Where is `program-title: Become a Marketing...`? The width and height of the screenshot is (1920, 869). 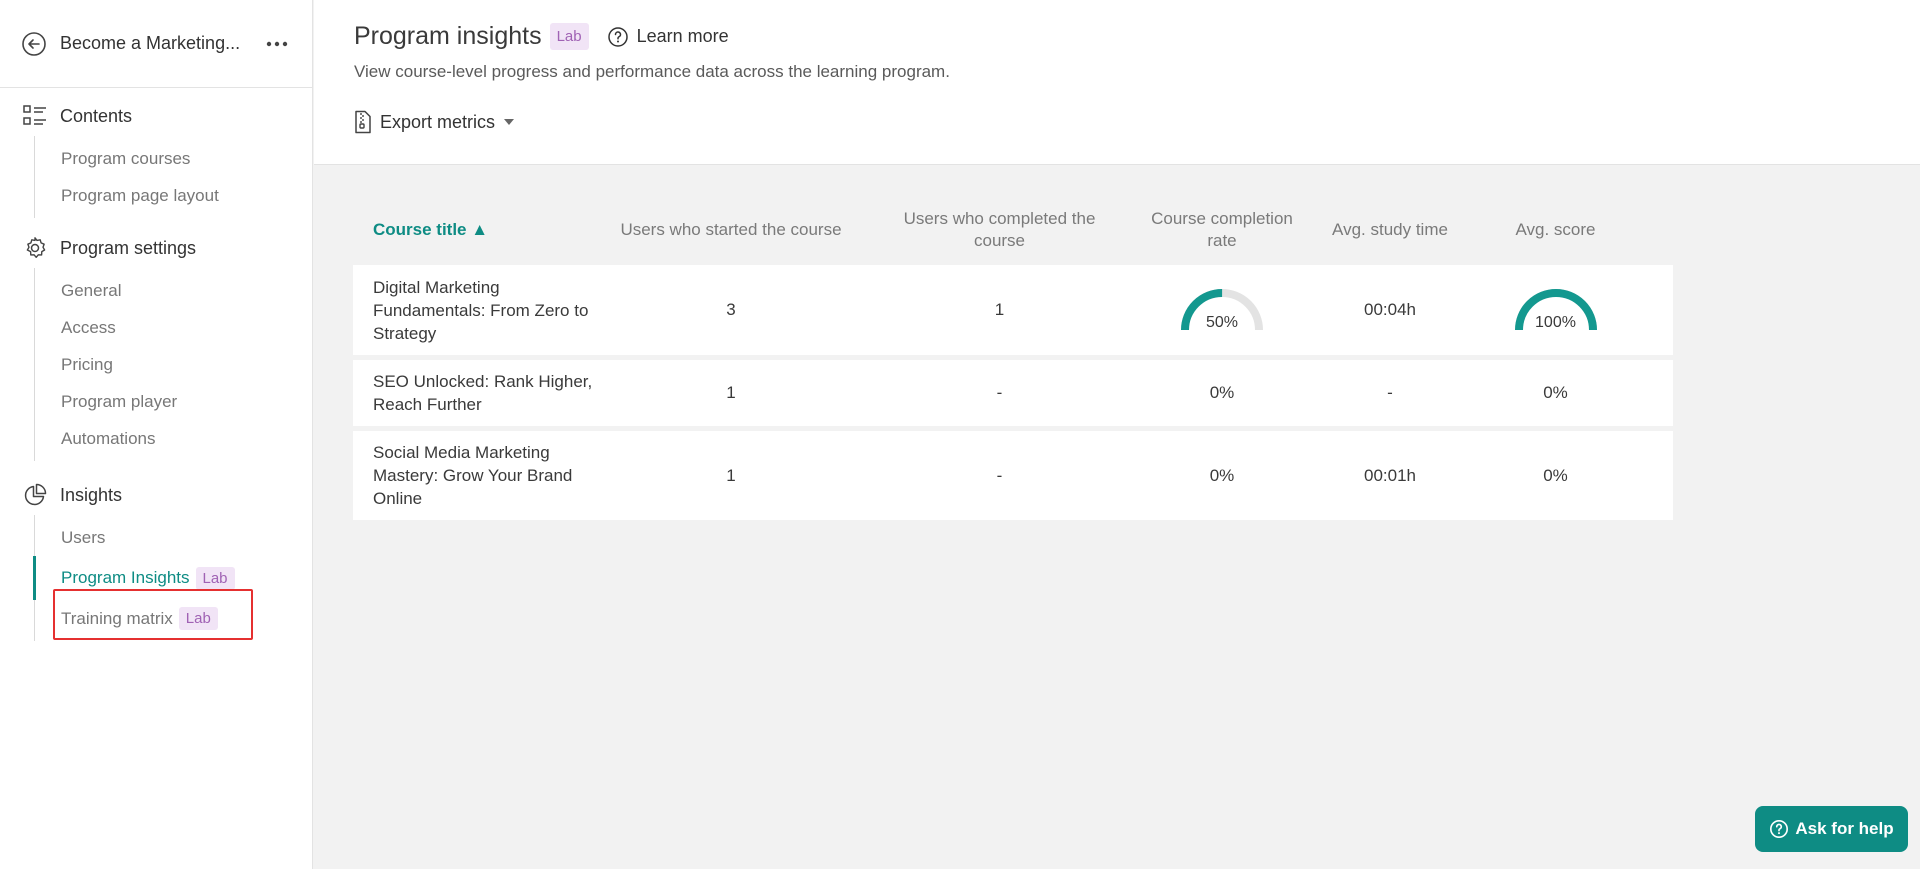
program-title: Become a Marketing... is located at coordinates (150, 43).